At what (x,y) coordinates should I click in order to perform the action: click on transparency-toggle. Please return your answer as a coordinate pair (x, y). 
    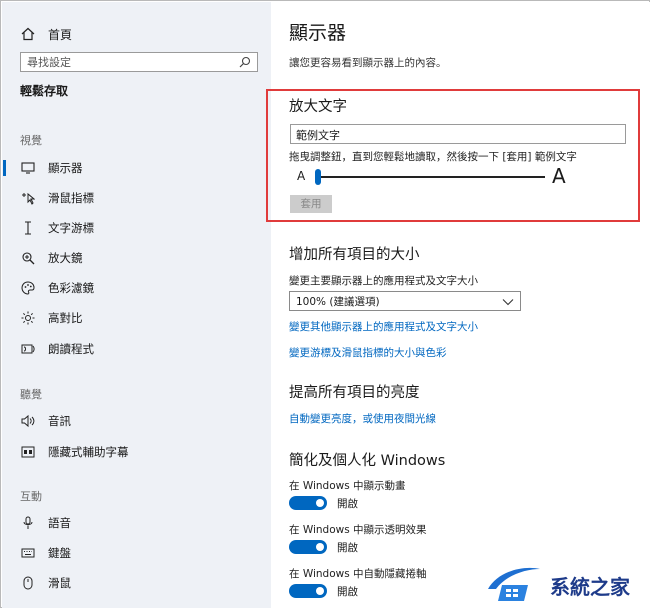
    Looking at the image, I should click on (308, 547).